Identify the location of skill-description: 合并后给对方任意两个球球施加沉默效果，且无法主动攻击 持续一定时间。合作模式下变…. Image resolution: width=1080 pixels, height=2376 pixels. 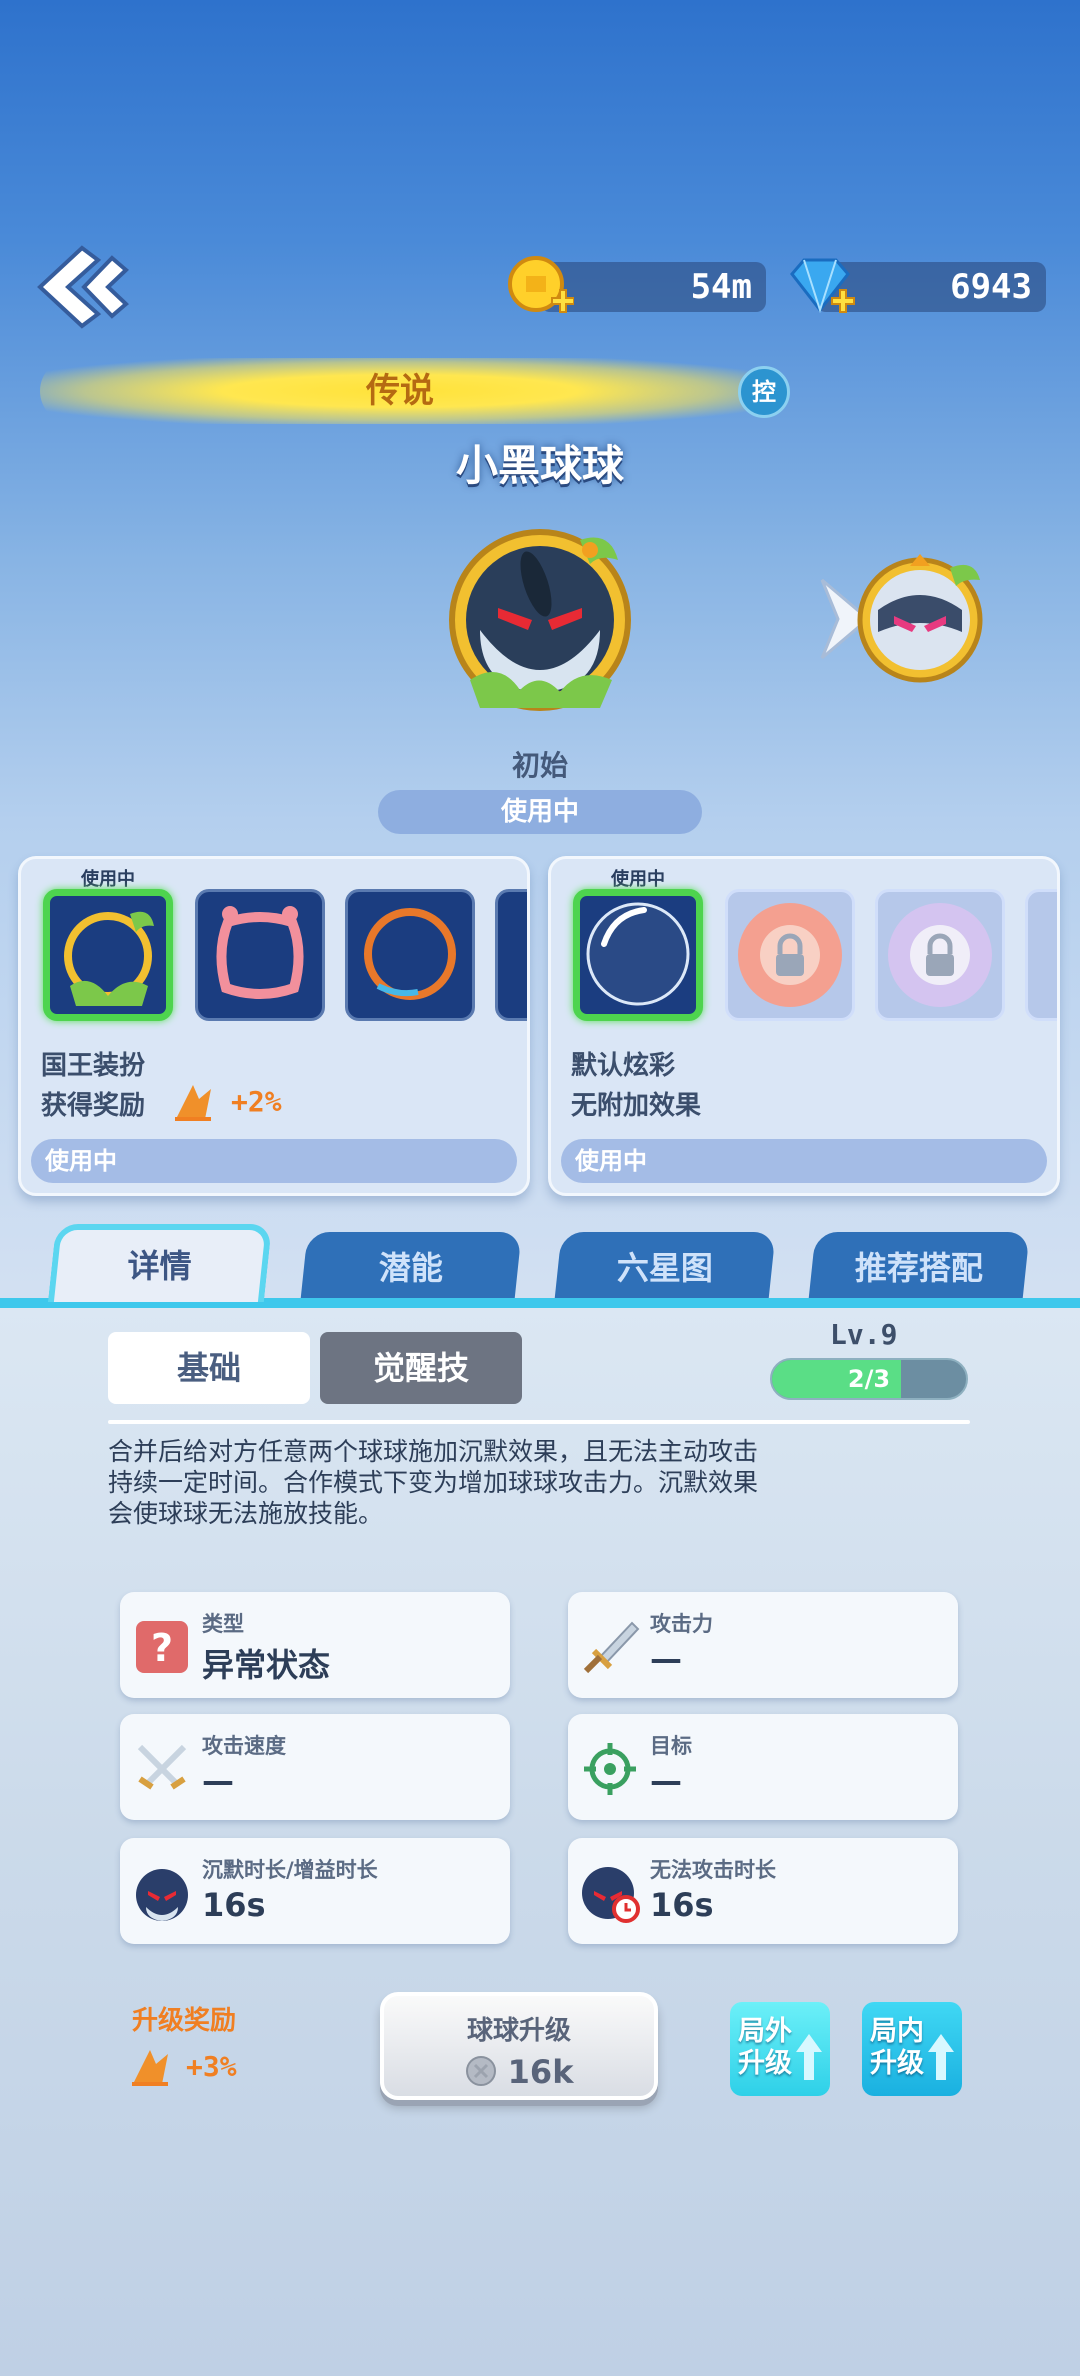
(433, 1482).